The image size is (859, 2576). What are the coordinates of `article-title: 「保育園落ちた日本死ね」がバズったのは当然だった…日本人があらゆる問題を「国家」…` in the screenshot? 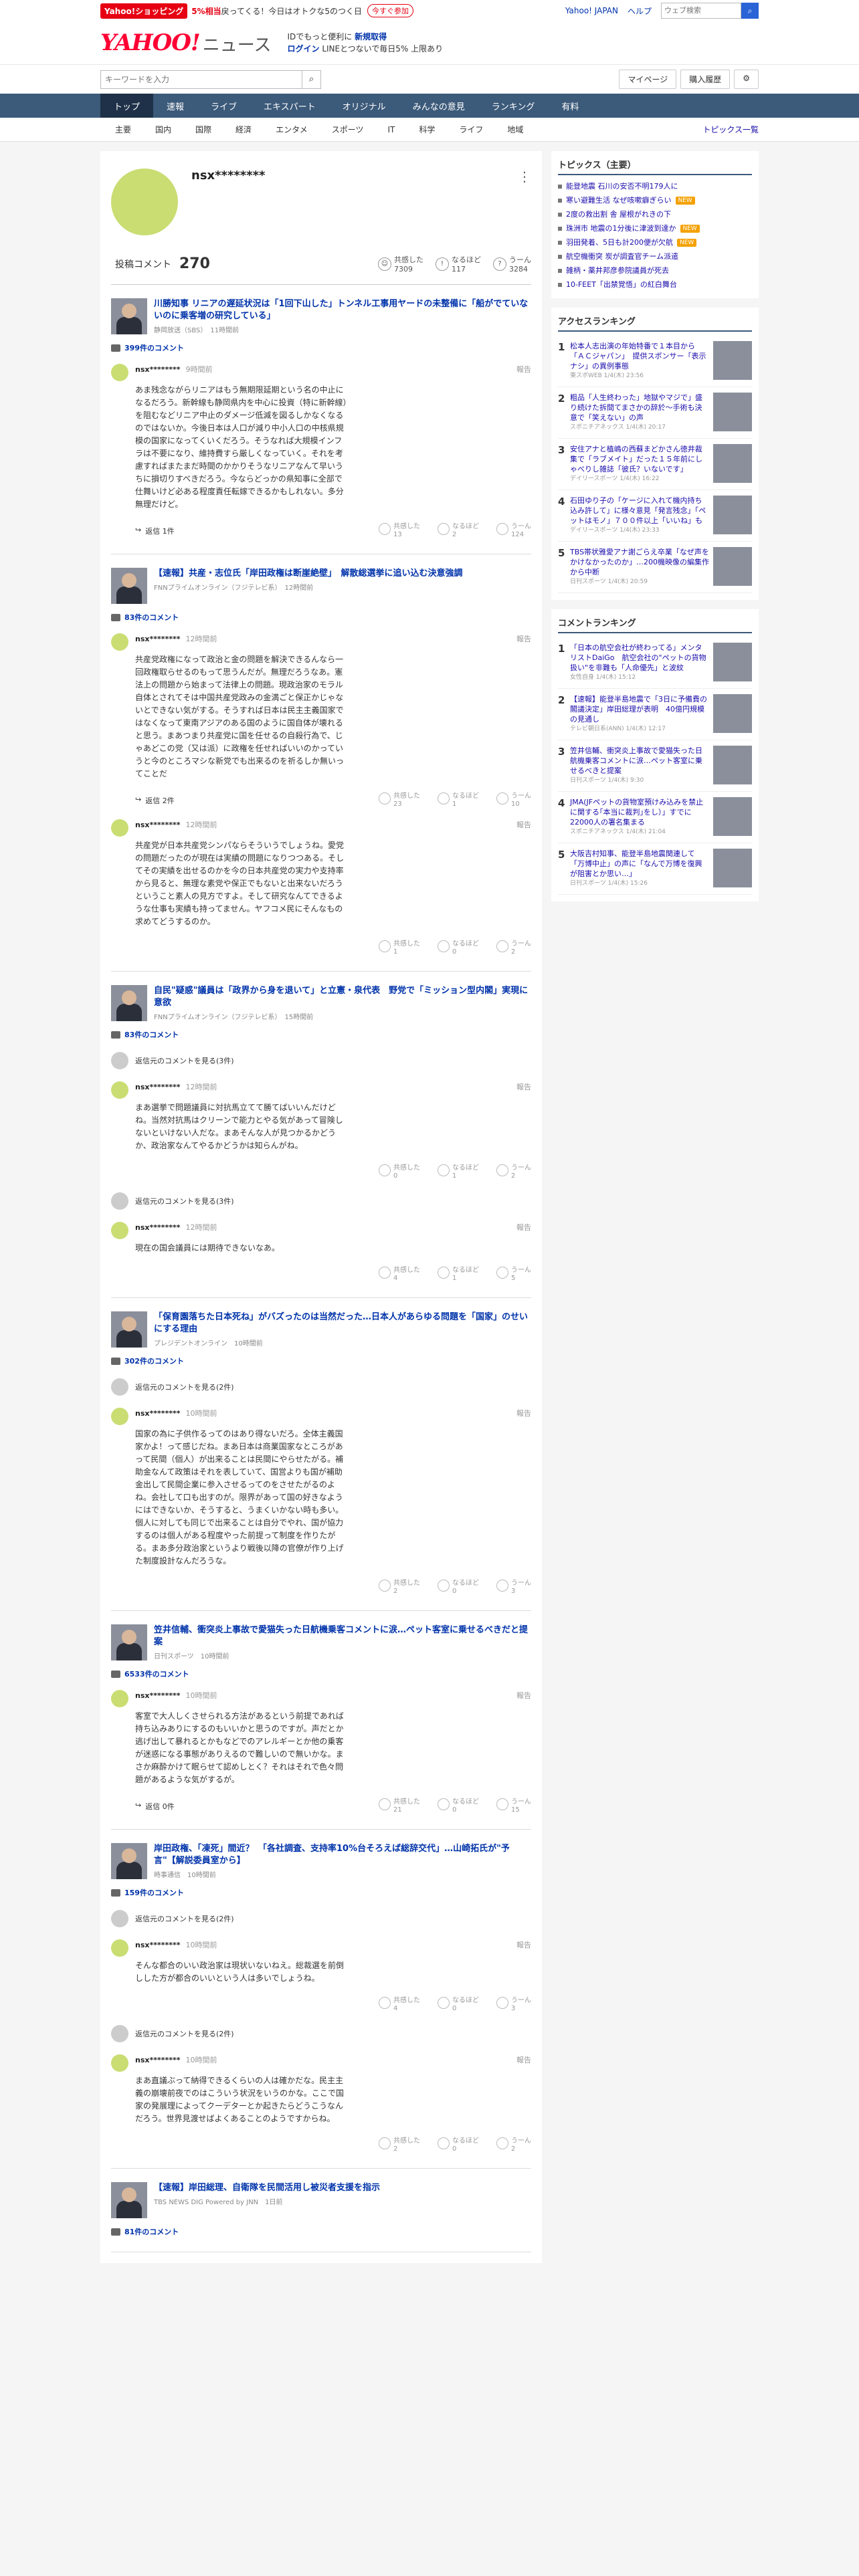 It's located at (342, 1323).